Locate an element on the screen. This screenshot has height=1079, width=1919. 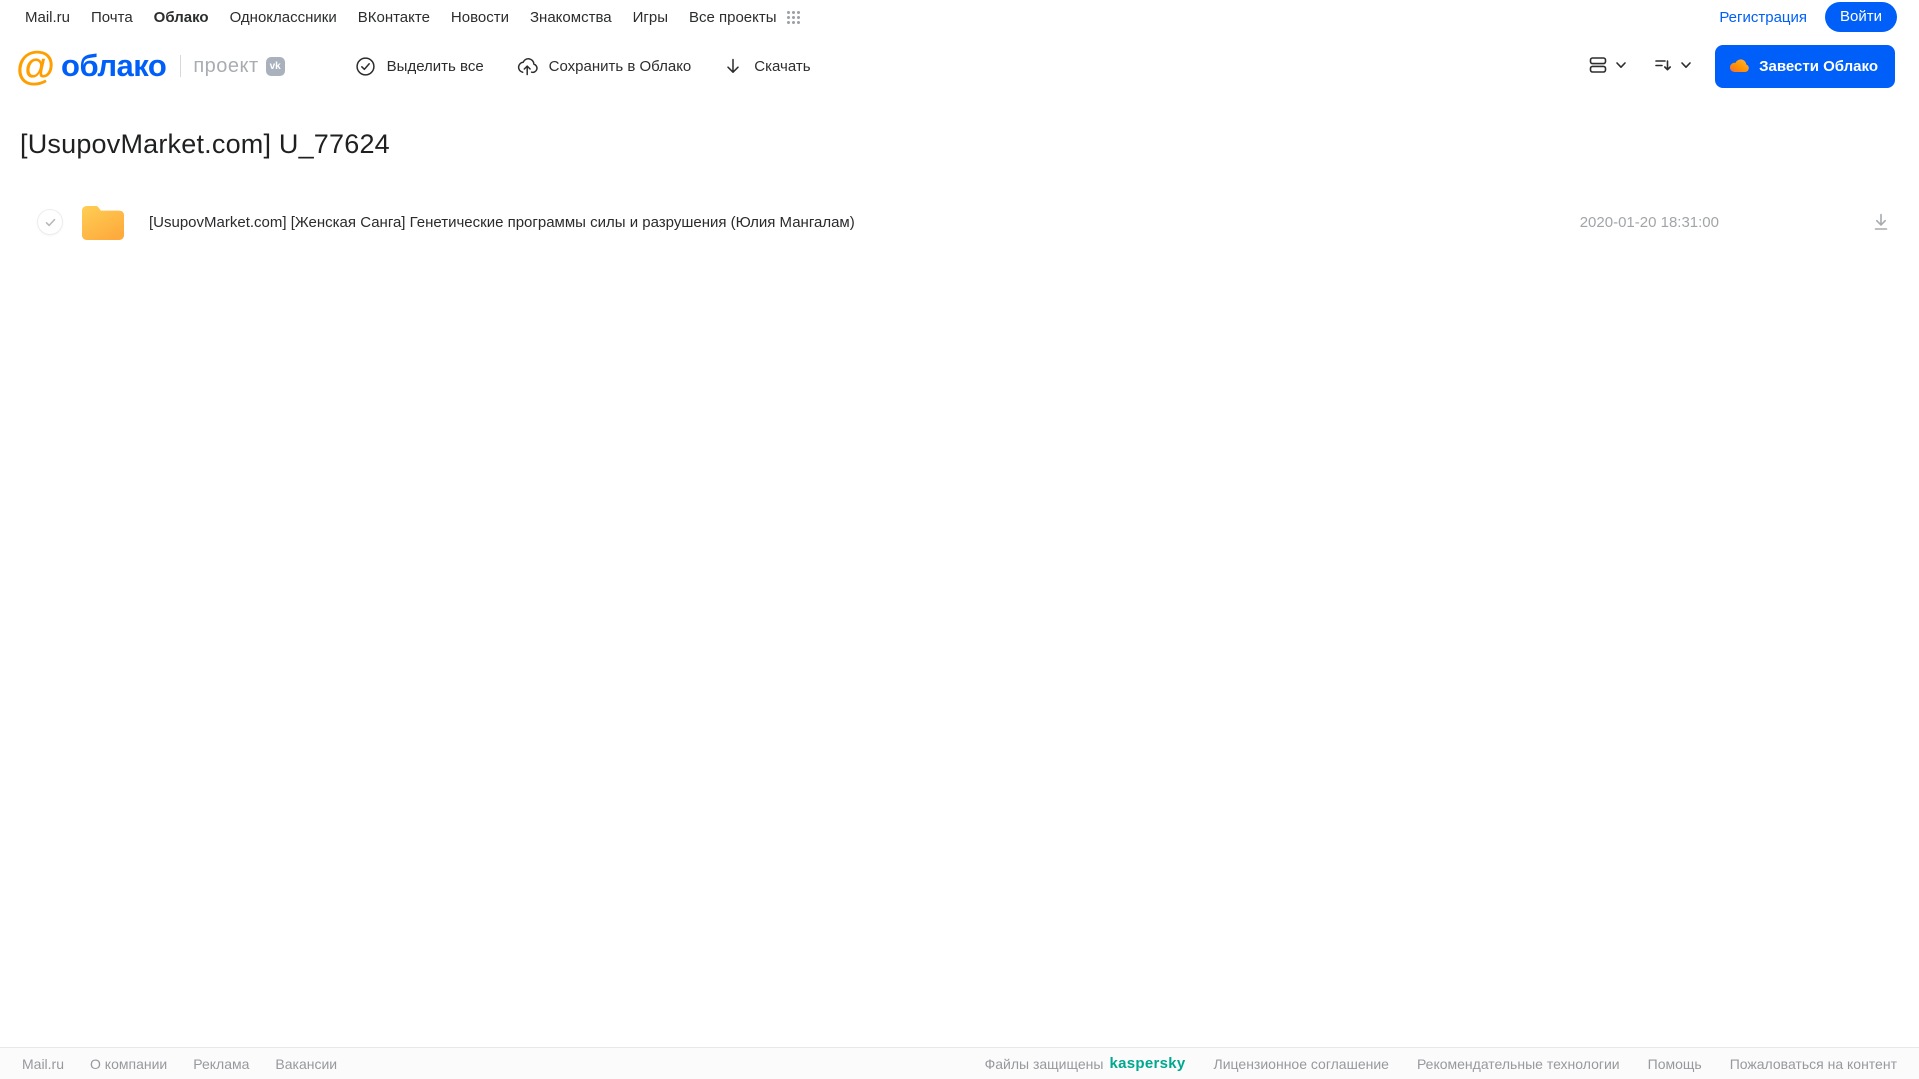
nav-odnoklassniki: Одноклассники is located at coordinates (283, 17).